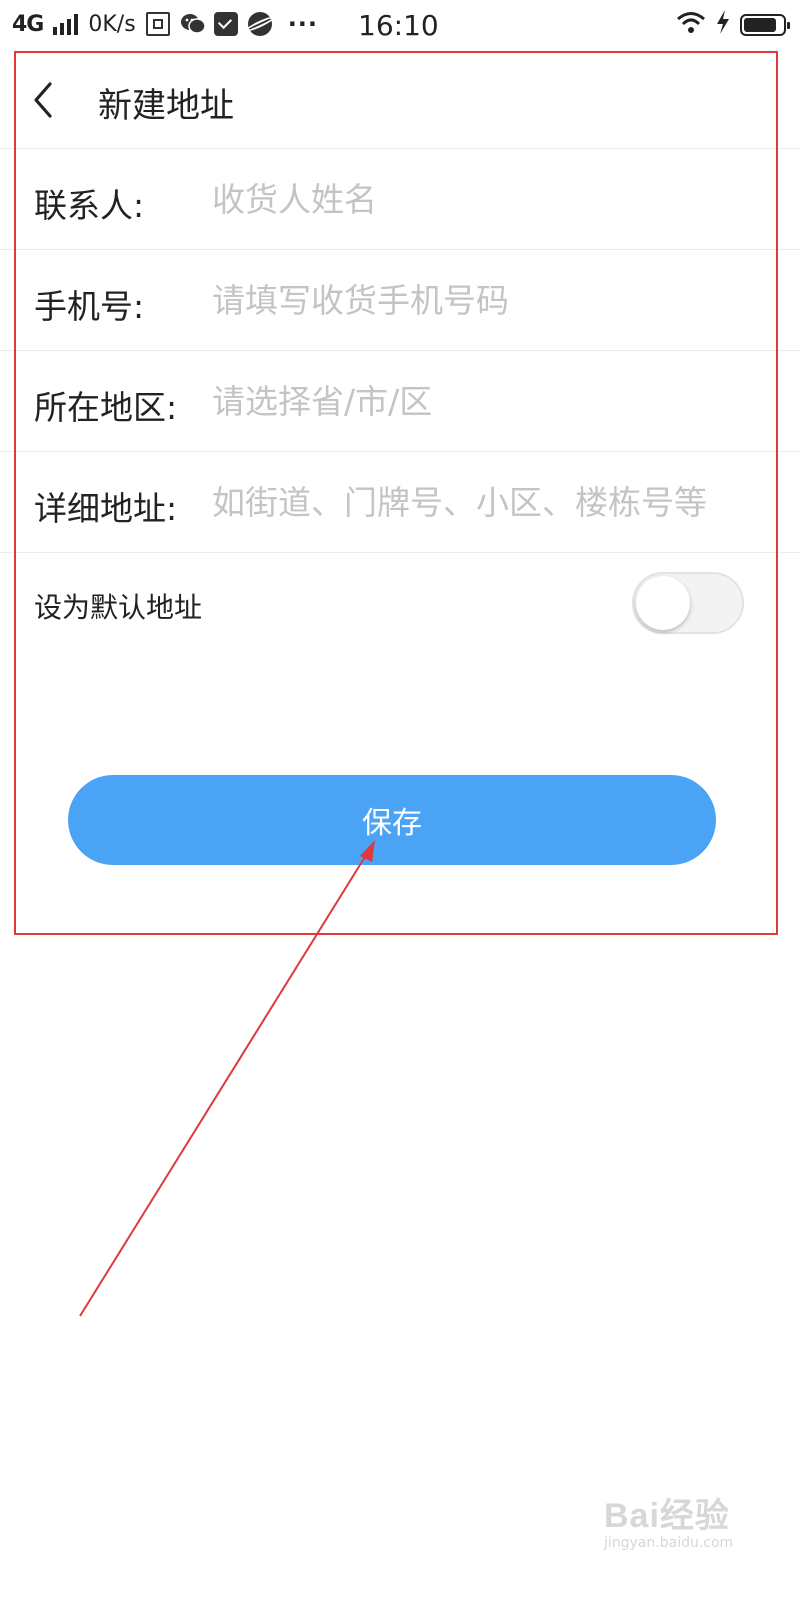 The width and height of the screenshot is (800, 1600). What do you see at coordinates (482, 401) in the screenshot?
I see `region-select` at bounding box center [482, 401].